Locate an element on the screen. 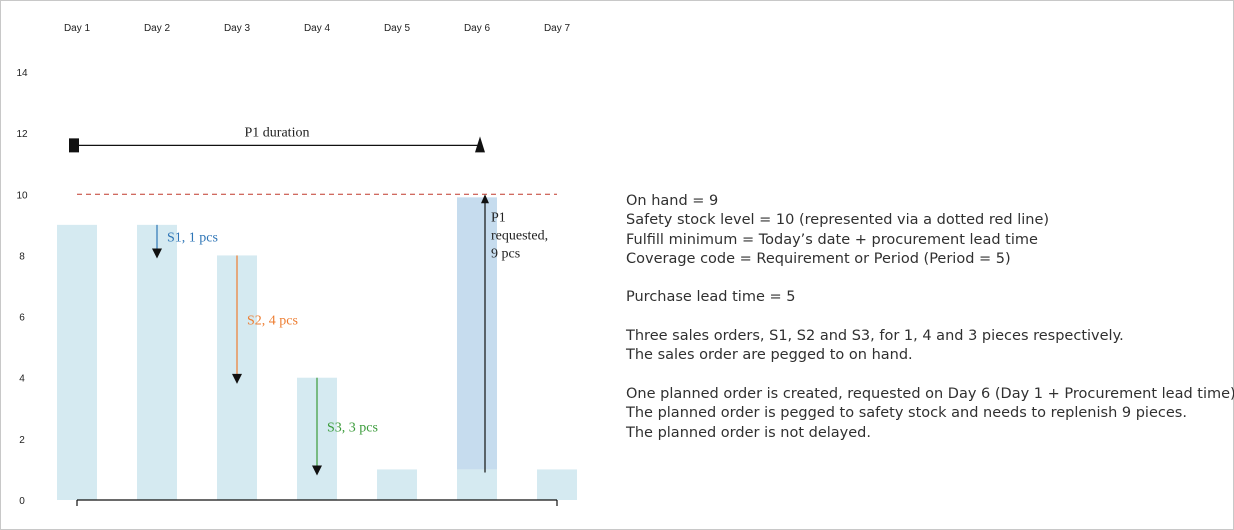 Image resolution: width=1234 pixels, height=530 pixels. x-tick-label: Day 6 is located at coordinates (477, 28).